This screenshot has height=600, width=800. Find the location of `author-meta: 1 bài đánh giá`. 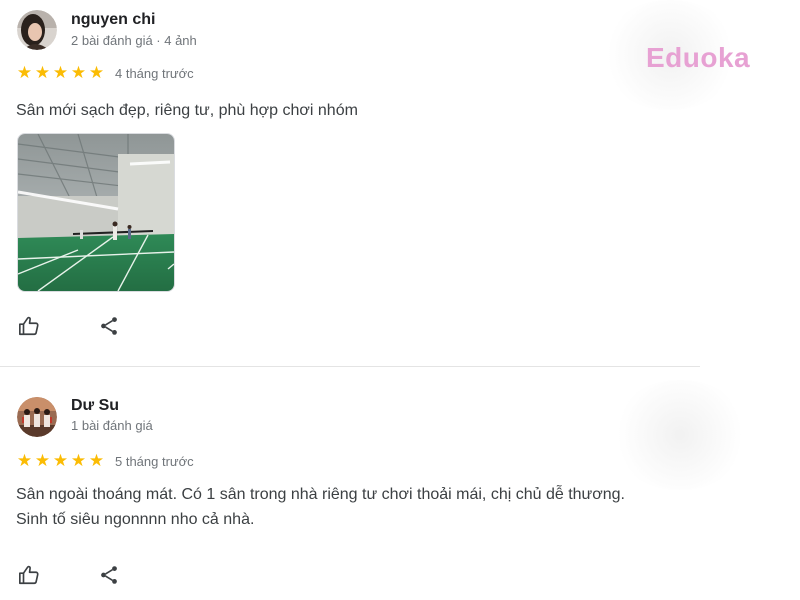

author-meta: 1 bài đánh giá is located at coordinates (112, 425).